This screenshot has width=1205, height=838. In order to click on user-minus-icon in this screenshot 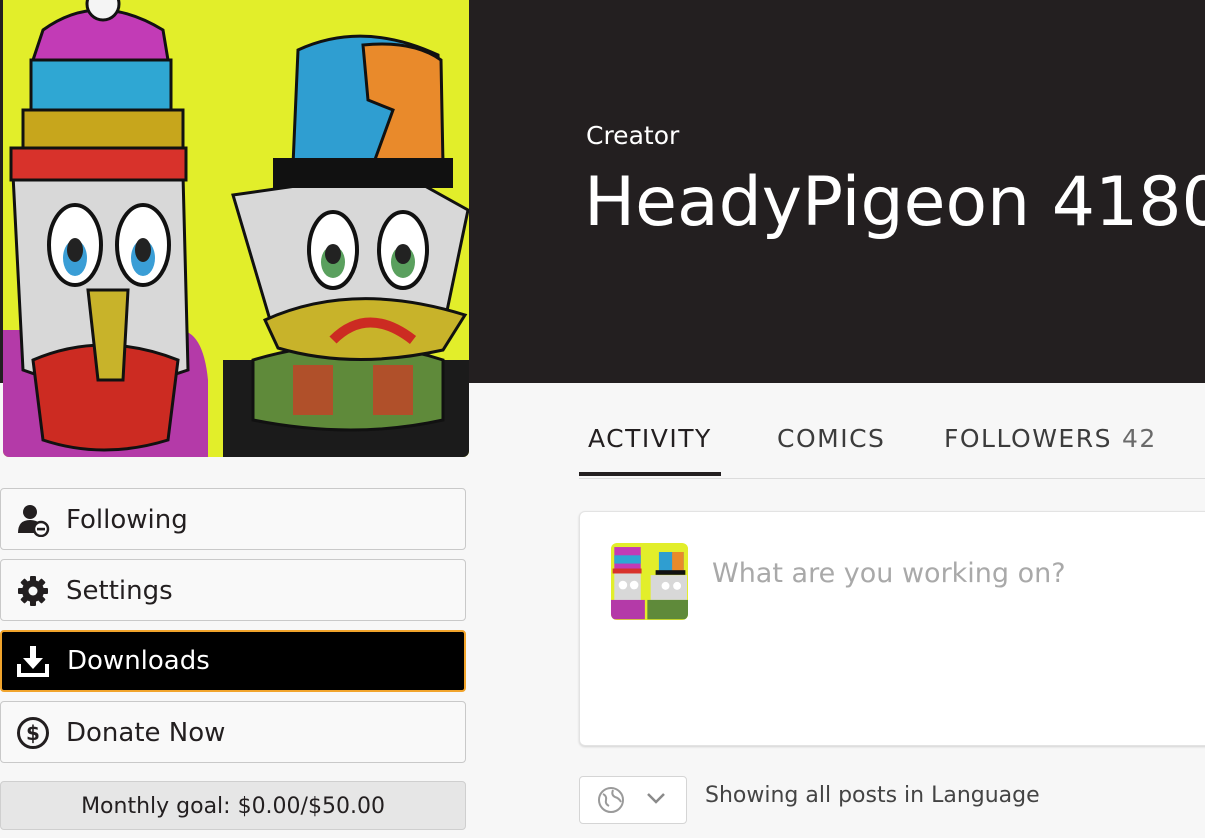, I will do `click(34, 521)`.